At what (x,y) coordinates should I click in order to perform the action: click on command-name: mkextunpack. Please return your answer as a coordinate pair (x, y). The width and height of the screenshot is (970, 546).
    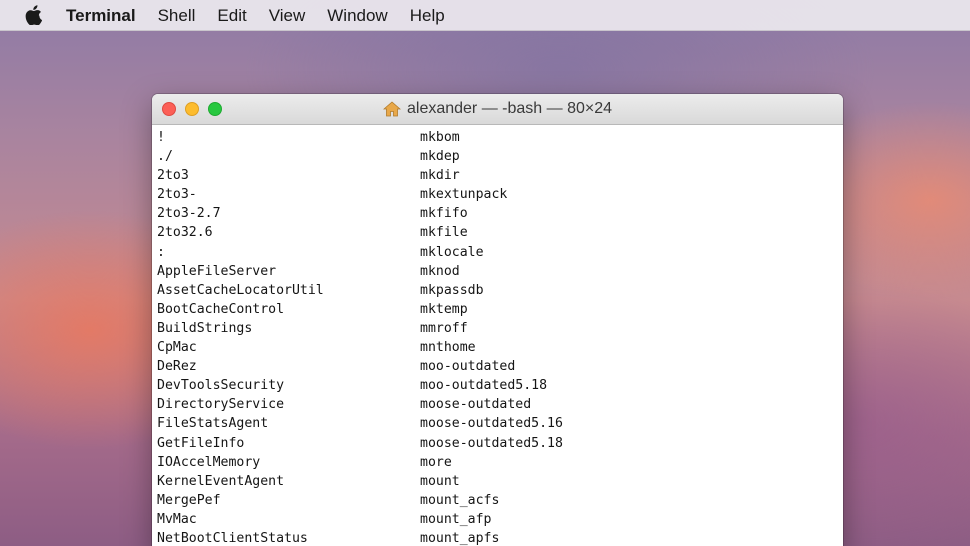
    Looking at the image, I should click on (464, 195).